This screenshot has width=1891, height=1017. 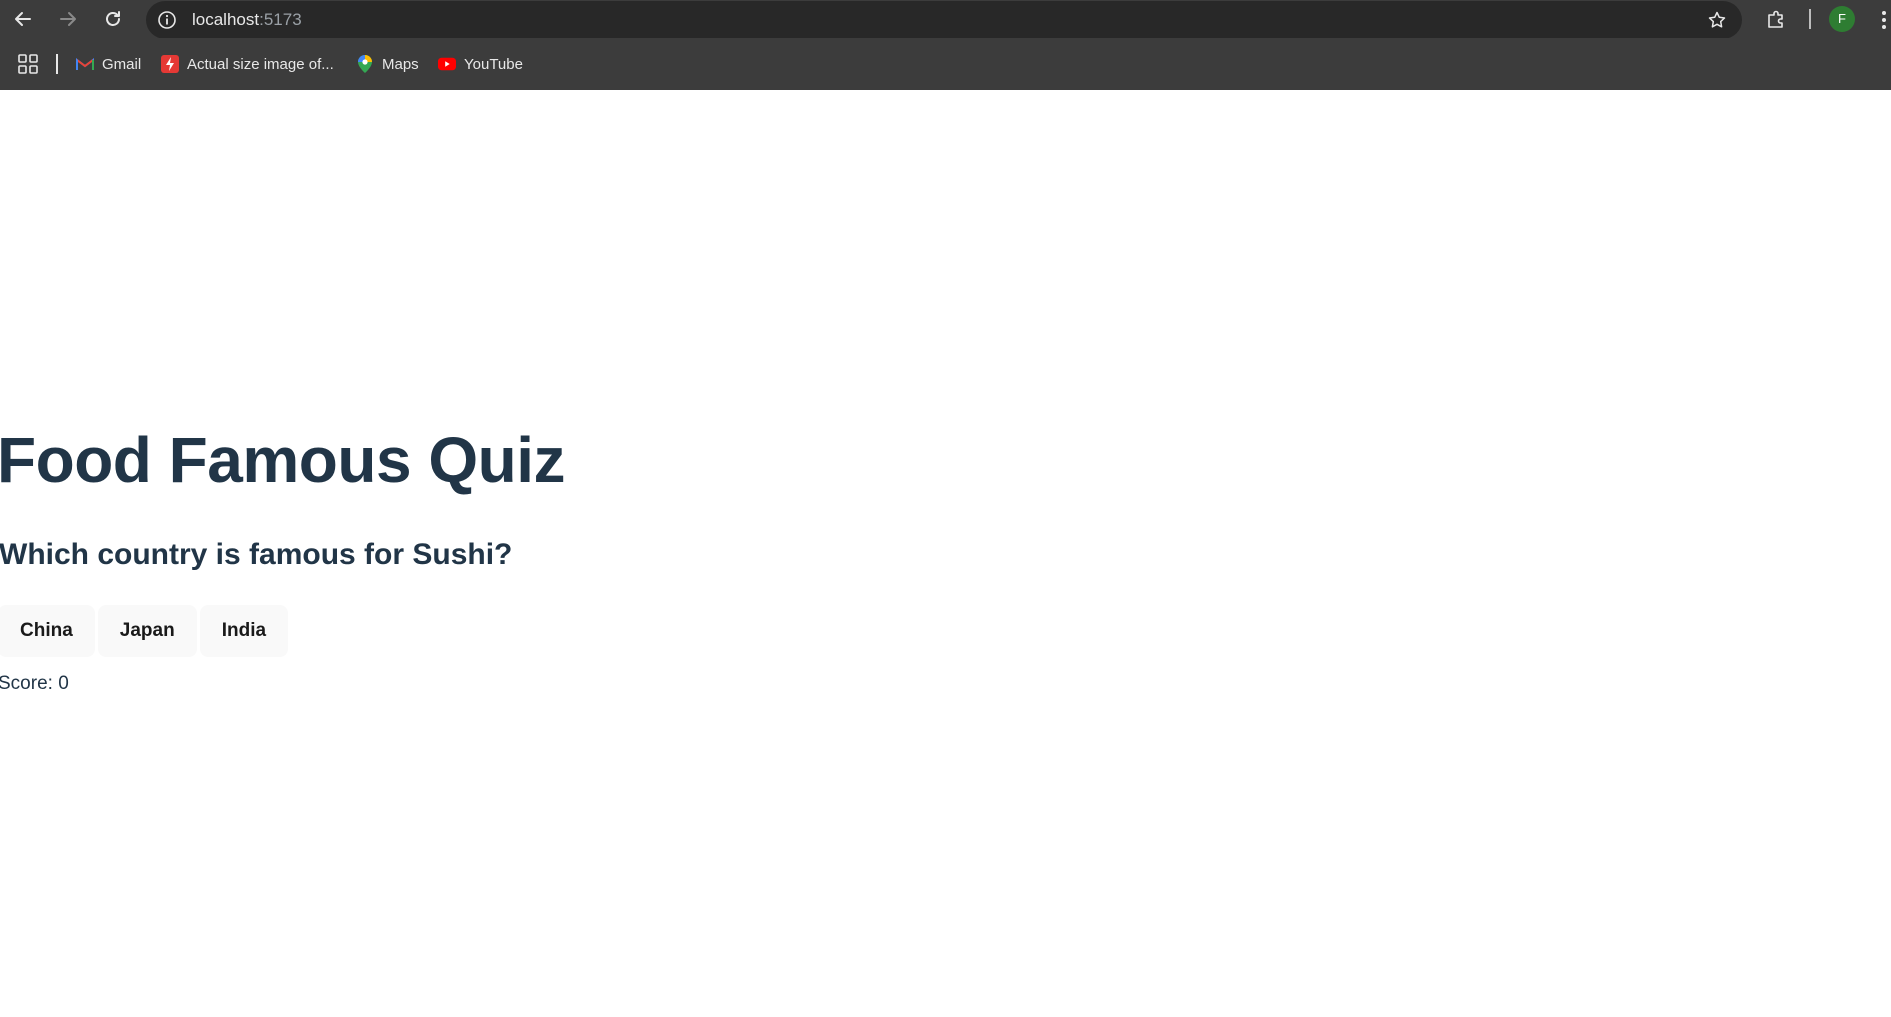 I want to click on reload-icon, so click(x=113, y=18).